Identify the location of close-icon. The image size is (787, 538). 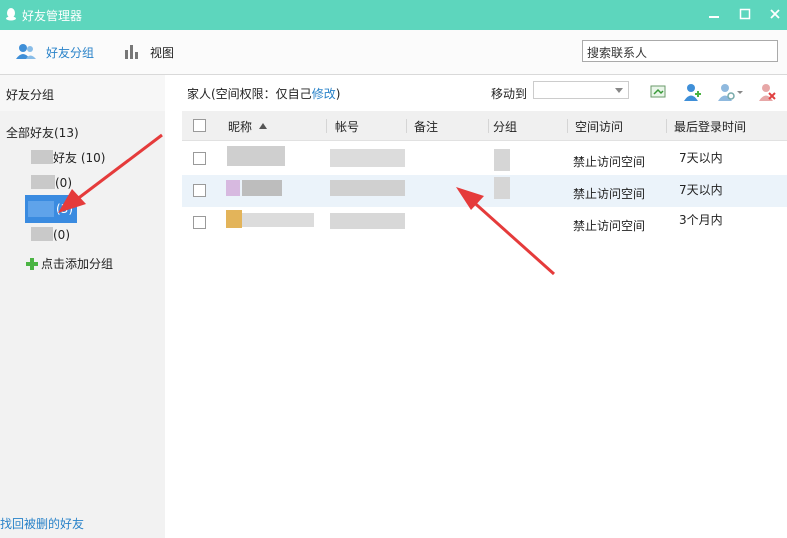
(775, 14).